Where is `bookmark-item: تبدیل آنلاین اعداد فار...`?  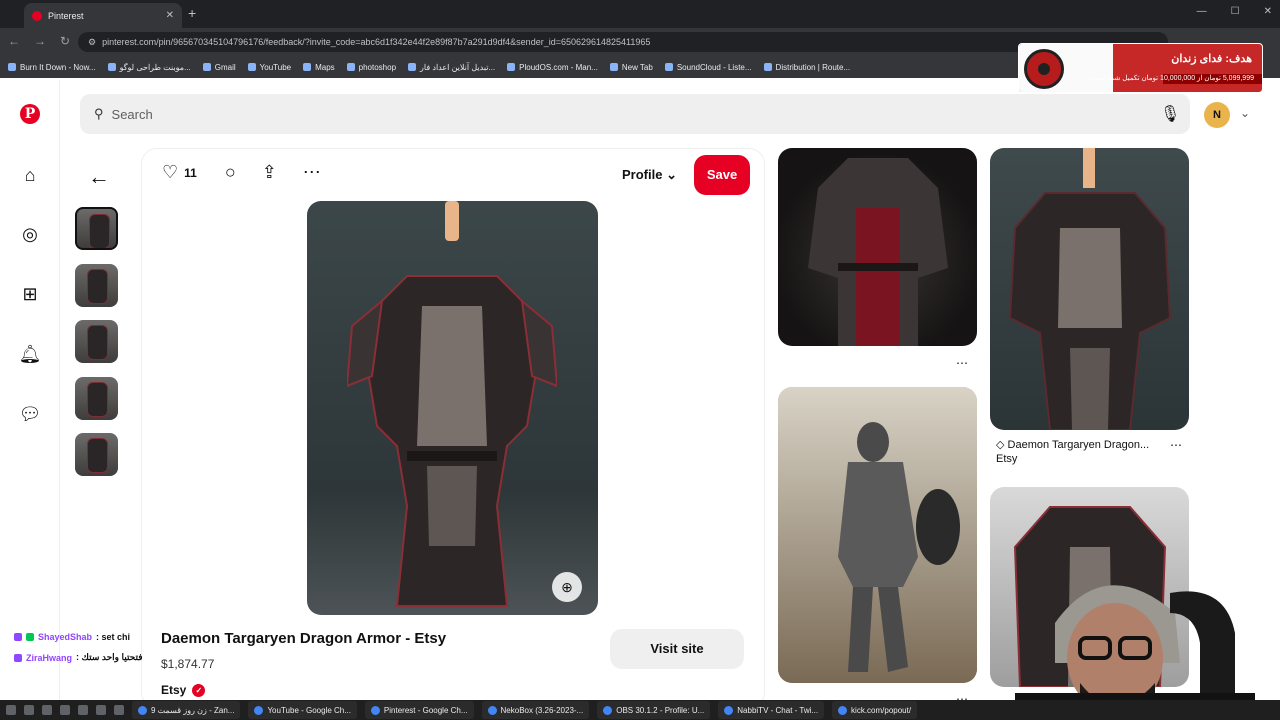
bookmark-item: تبدیل آنلاین اعداد فار... is located at coordinates (451, 67).